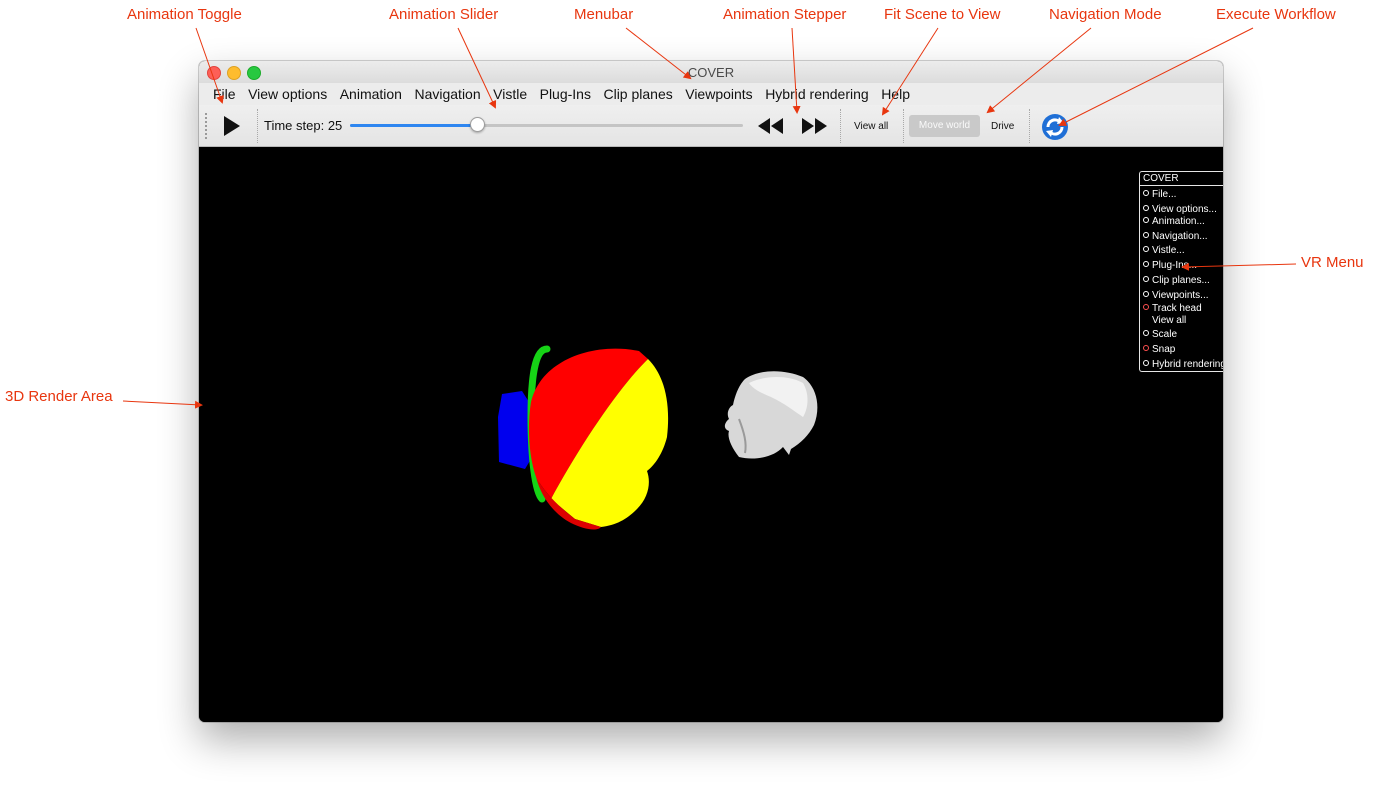 The image size is (1374, 797). What do you see at coordinates (510, 94) in the screenshot?
I see `menu-vistle: Vistle` at bounding box center [510, 94].